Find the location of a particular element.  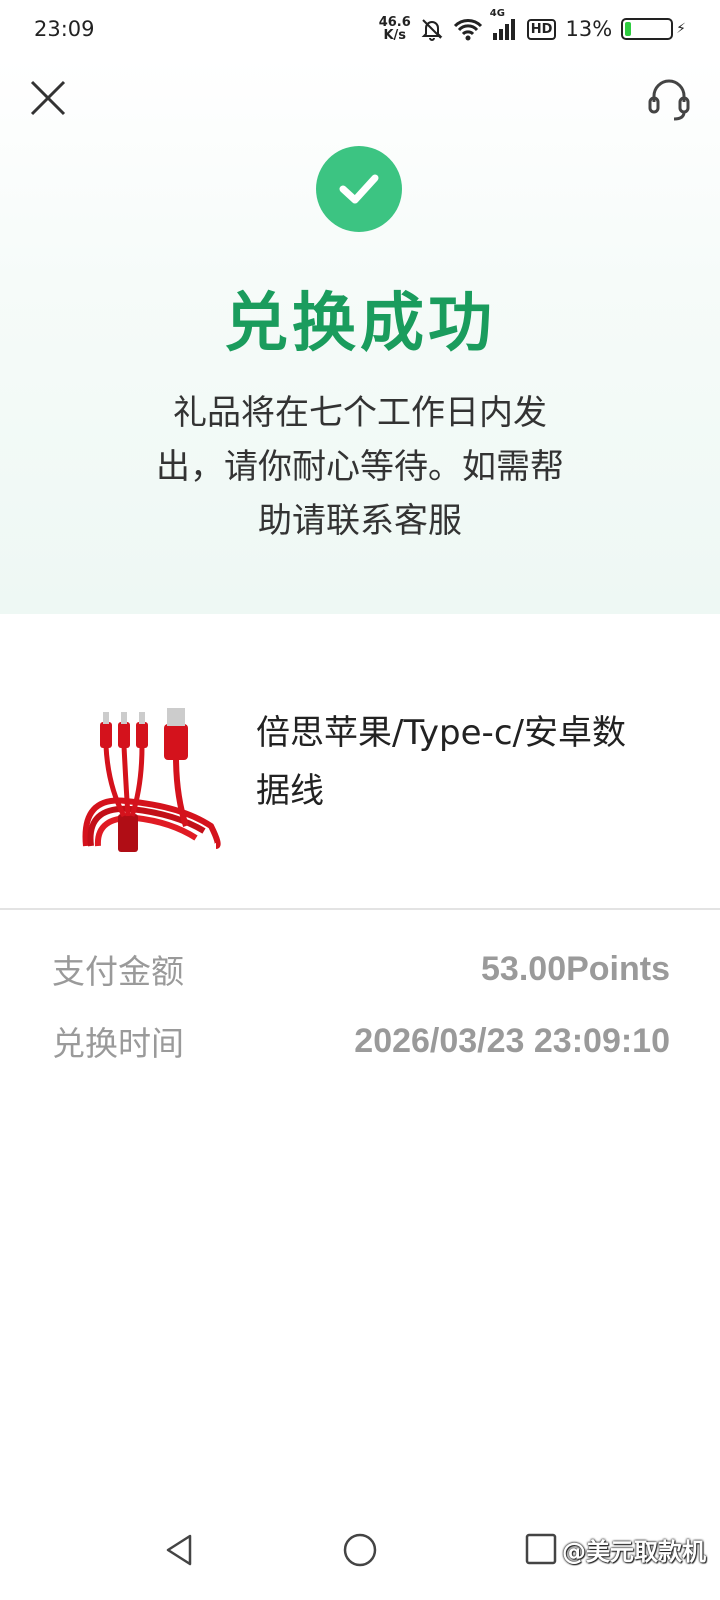

network-speed: 46.6 K/s is located at coordinates (395, 29).